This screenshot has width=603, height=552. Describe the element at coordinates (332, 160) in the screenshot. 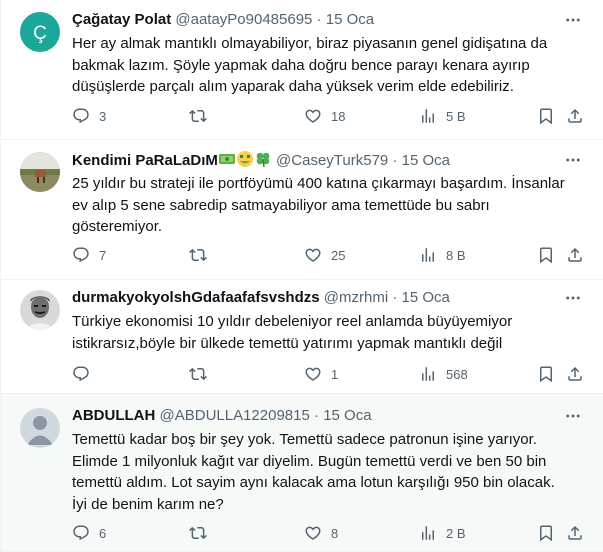

I see `user-handle: @CaseyTurk579` at that location.